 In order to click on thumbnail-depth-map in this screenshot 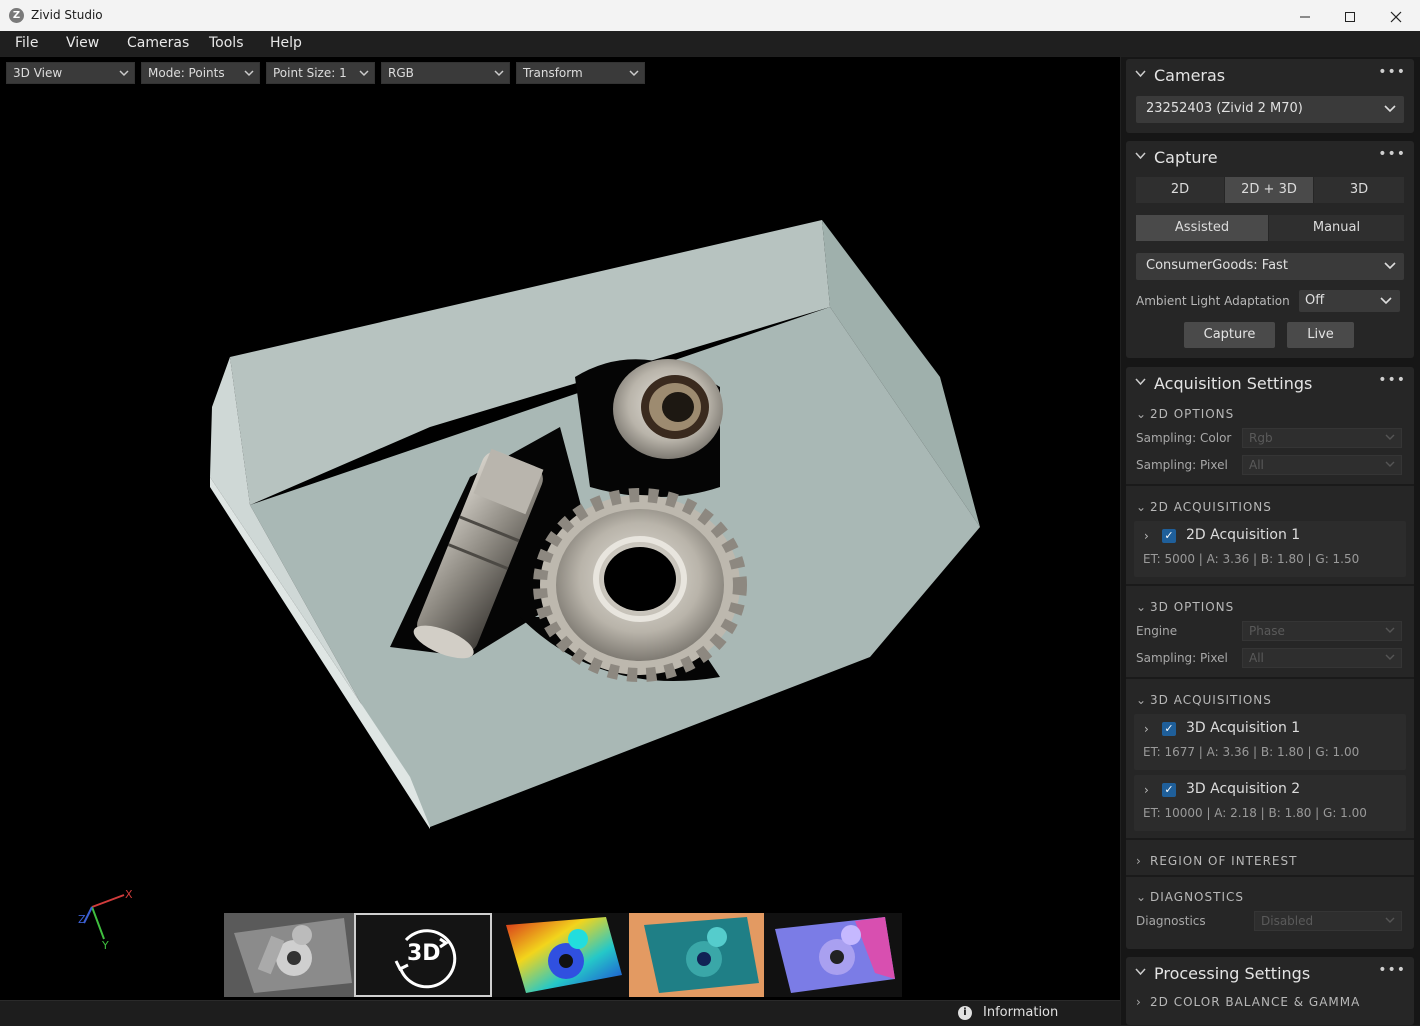, I will do `click(562, 955)`.